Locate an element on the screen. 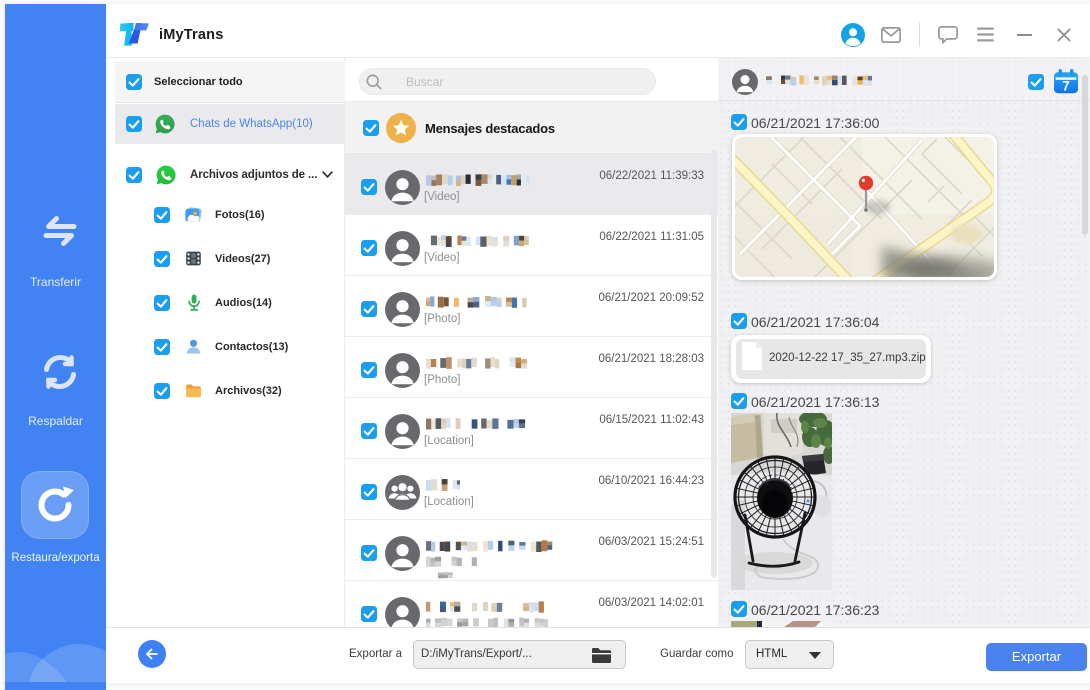 The width and height of the screenshot is (1090, 690). svg-text: 7 is located at coordinates (1066, 85).